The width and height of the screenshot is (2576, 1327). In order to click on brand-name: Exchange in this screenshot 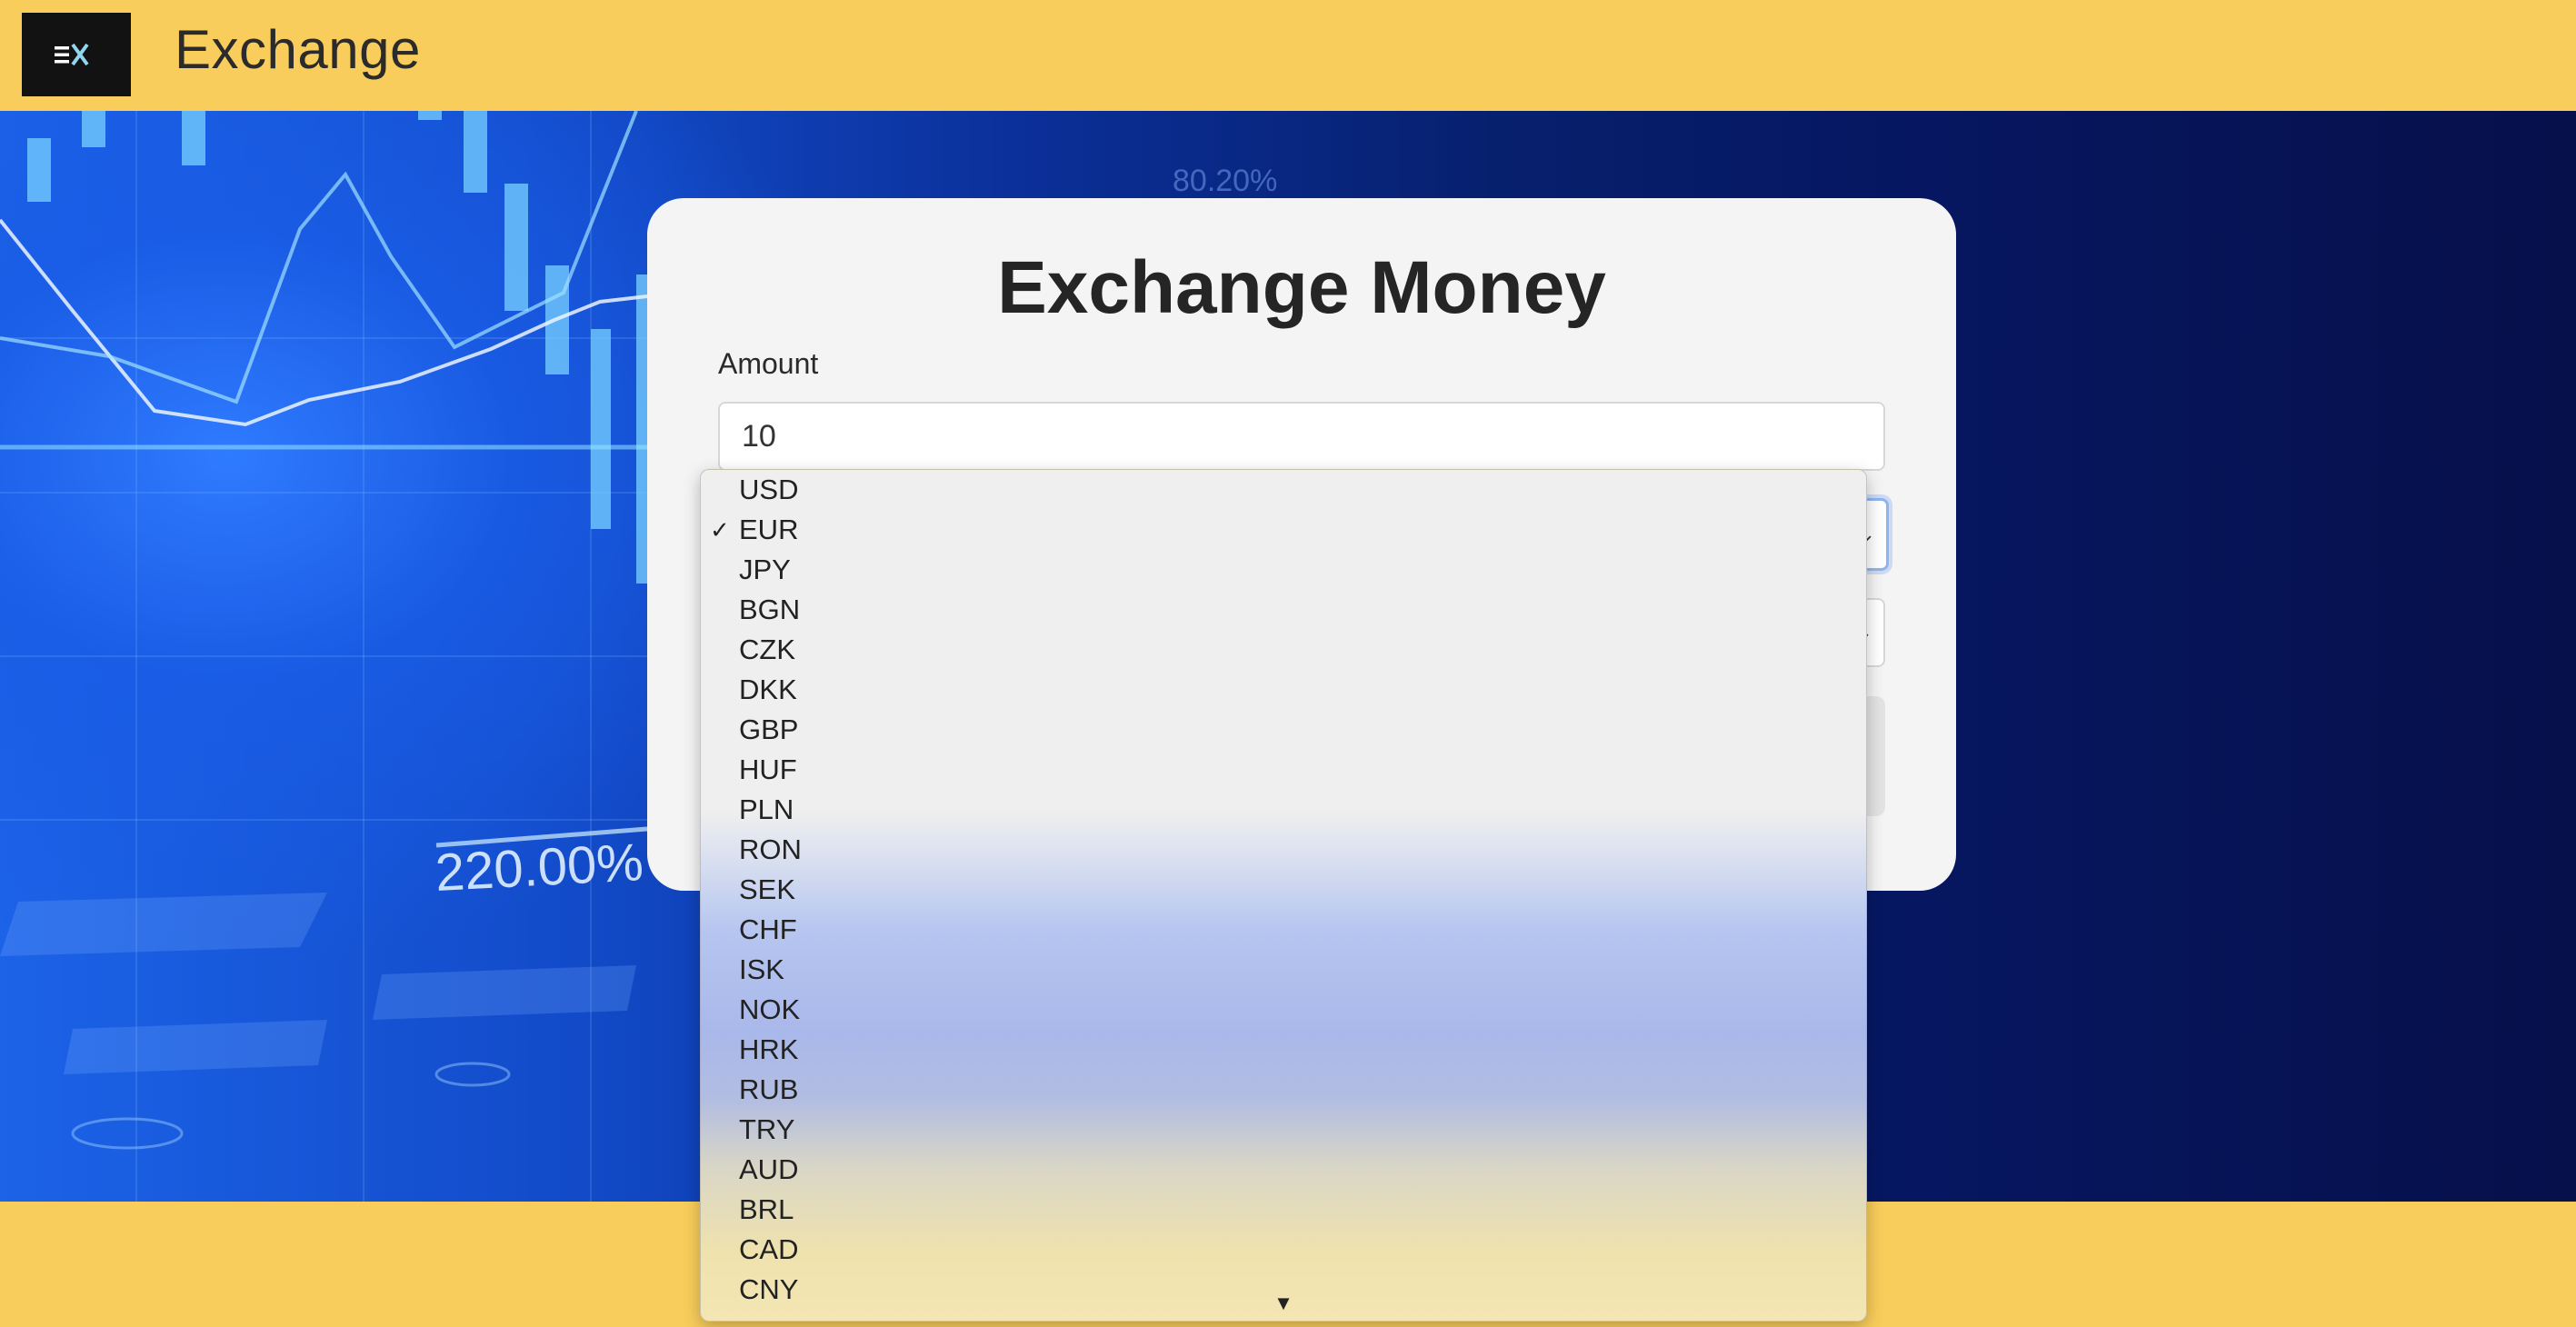, I will do `click(298, 49)`.